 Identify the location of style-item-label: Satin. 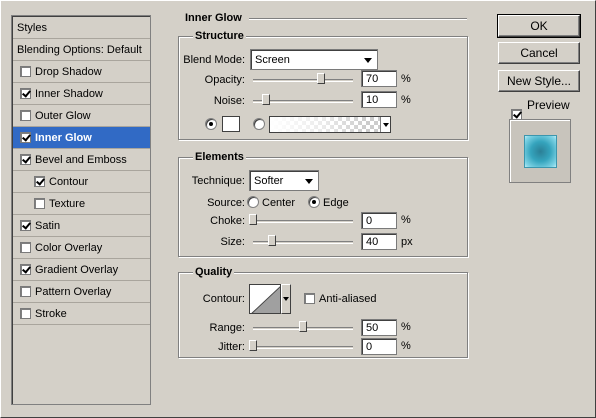
(48, 225).